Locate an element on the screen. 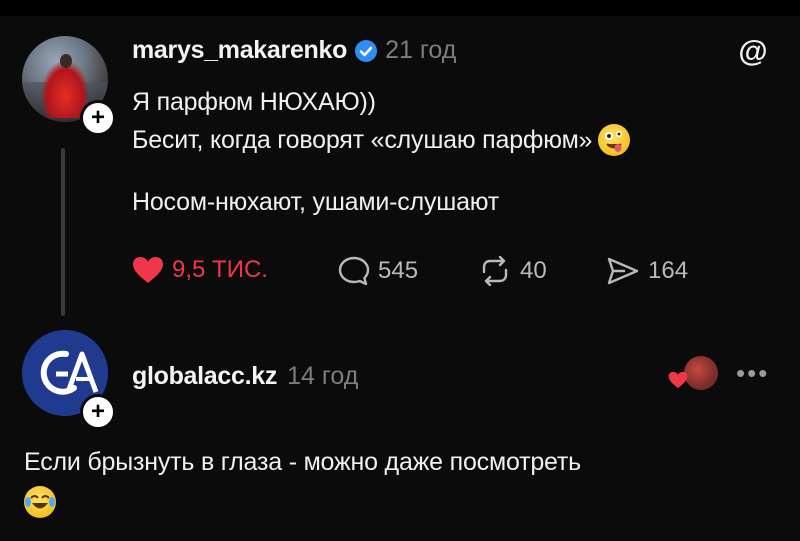 Image resolution: width=800 pixels, height=541 pixels. like-count: 9,5 ТИС. is located at coordinates (220, 269).